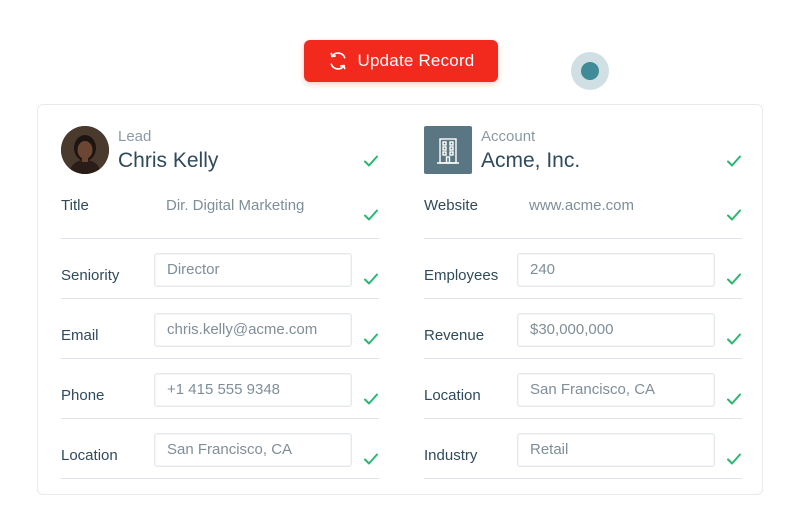 Image resolution: width=800 pixels, height=523 pixels. I want to click on lead-row-location: Location San Francisco, CA, so click(220, 449).